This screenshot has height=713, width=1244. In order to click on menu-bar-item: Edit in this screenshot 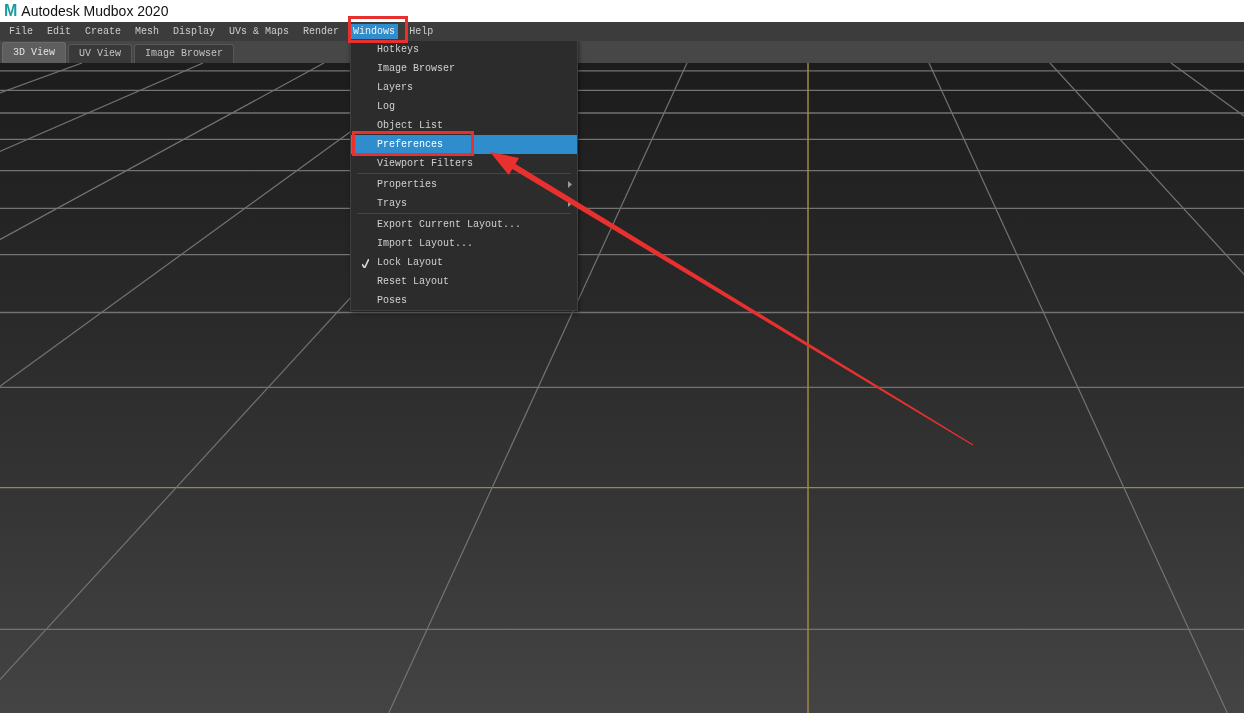, I will do `click(59, 31)`.